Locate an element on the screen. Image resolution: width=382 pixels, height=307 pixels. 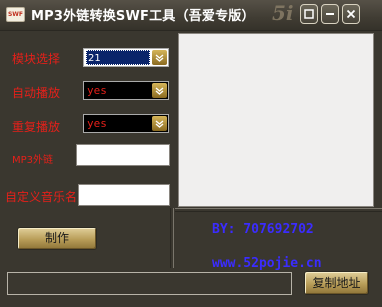
close-icon is located at coordinates (351, 14).